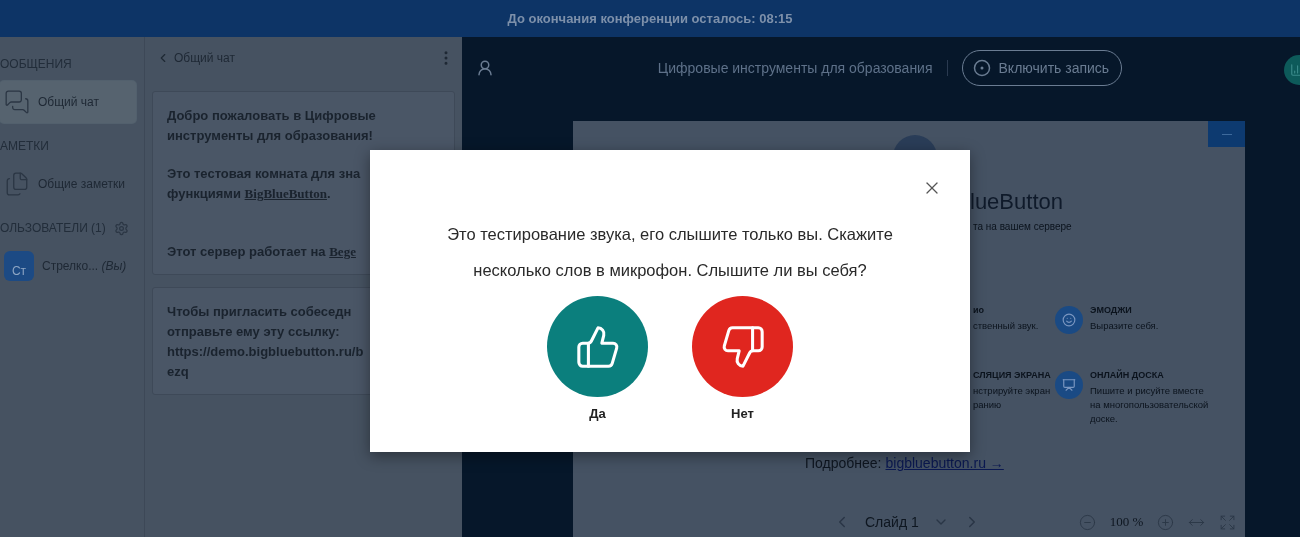  What do you see at coordinates (597, 346) in the screenshot?
I see `thumbs-up-icon` at bounding box center [597, 346].